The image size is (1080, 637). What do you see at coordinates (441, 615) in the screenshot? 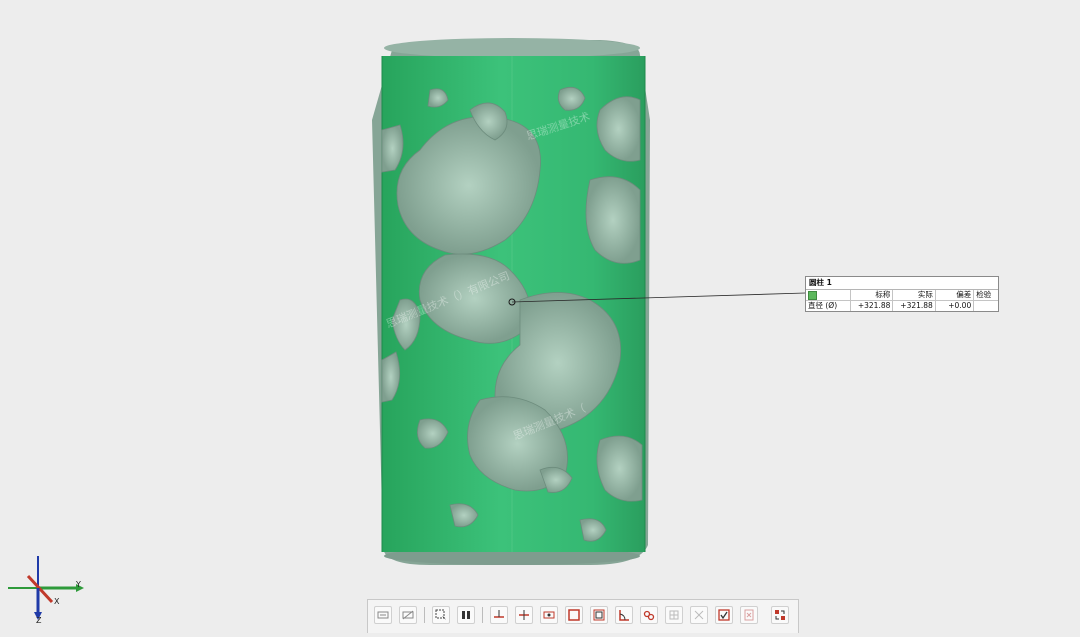
I see `select-region-icon` at bounding box center [441, 615].